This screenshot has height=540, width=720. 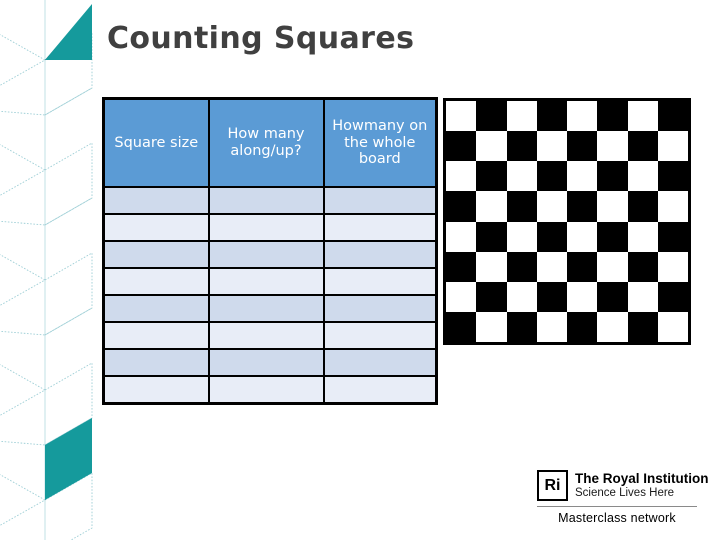 I want to click on teal-triangle-full, so click(x=69, y=32).